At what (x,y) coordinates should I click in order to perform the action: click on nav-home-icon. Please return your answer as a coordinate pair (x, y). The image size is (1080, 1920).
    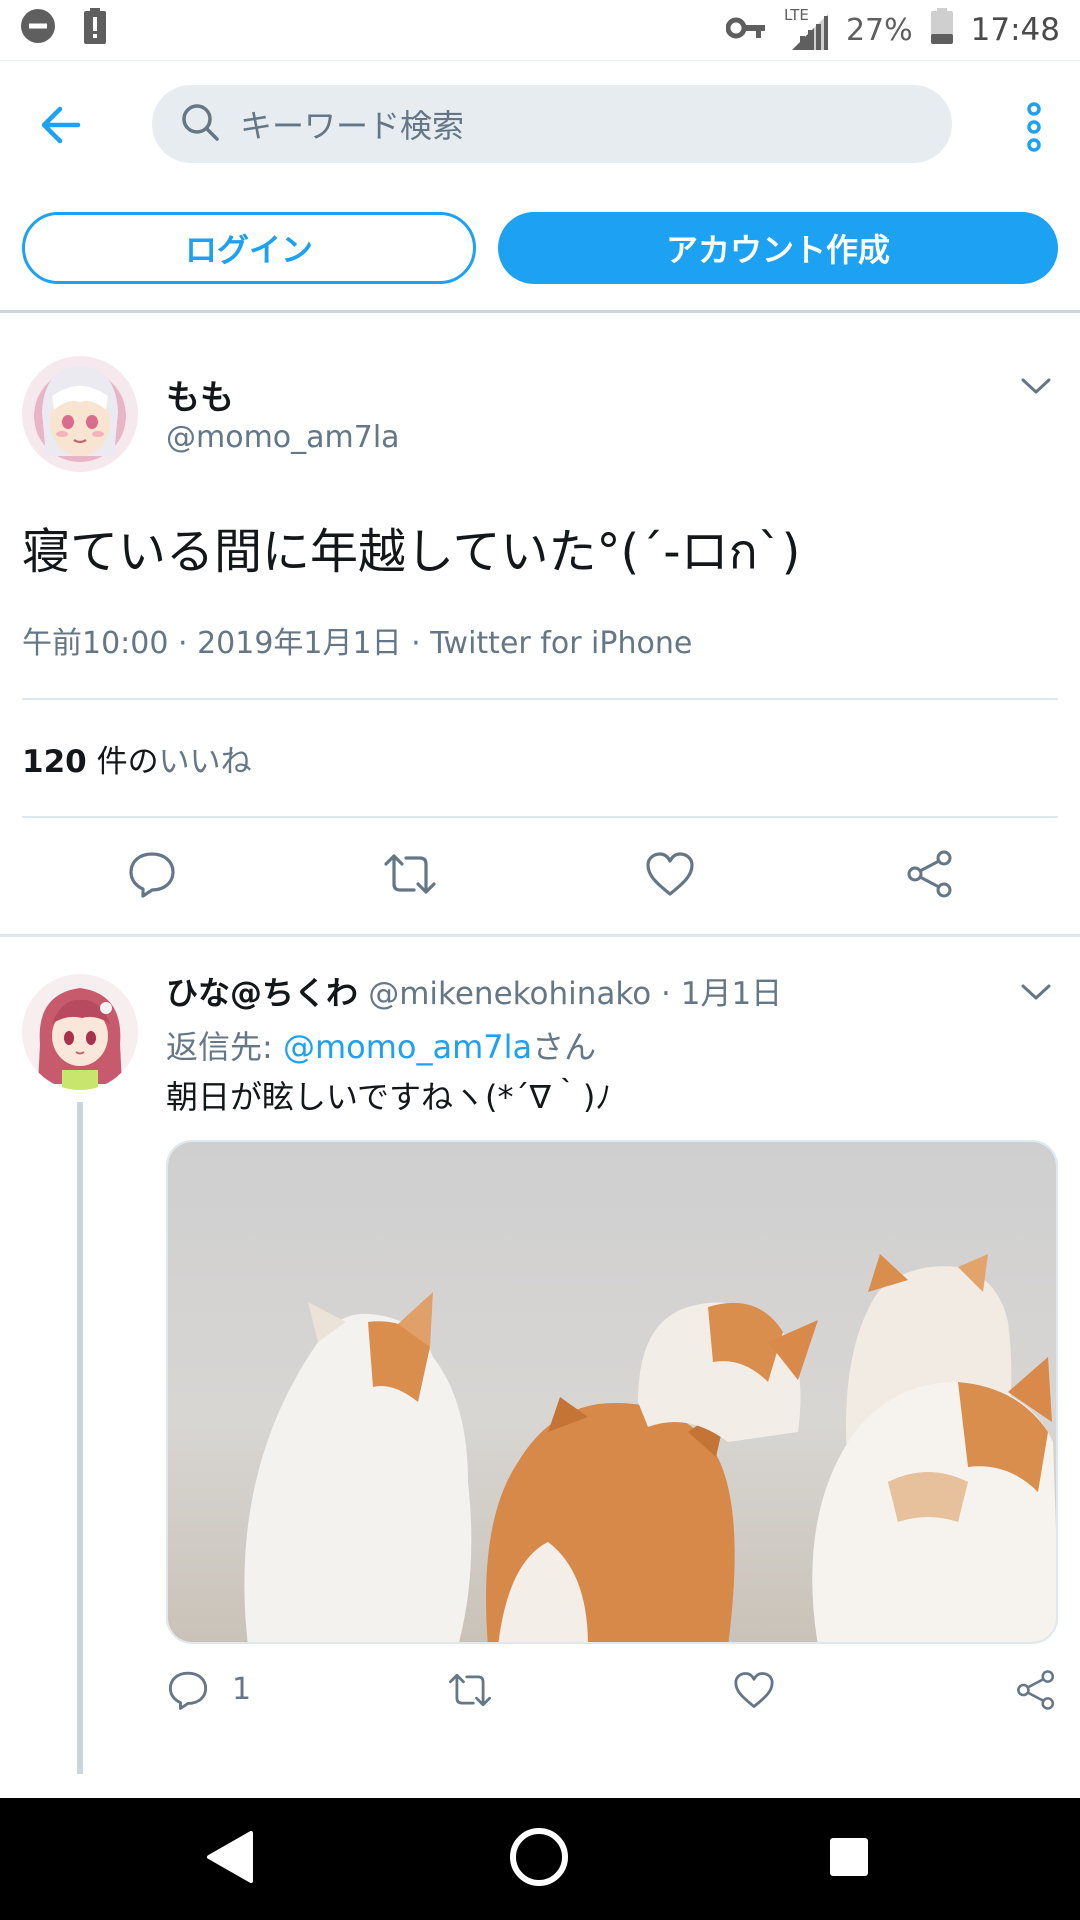
    Looking at the image, I should click on (539, 1859).